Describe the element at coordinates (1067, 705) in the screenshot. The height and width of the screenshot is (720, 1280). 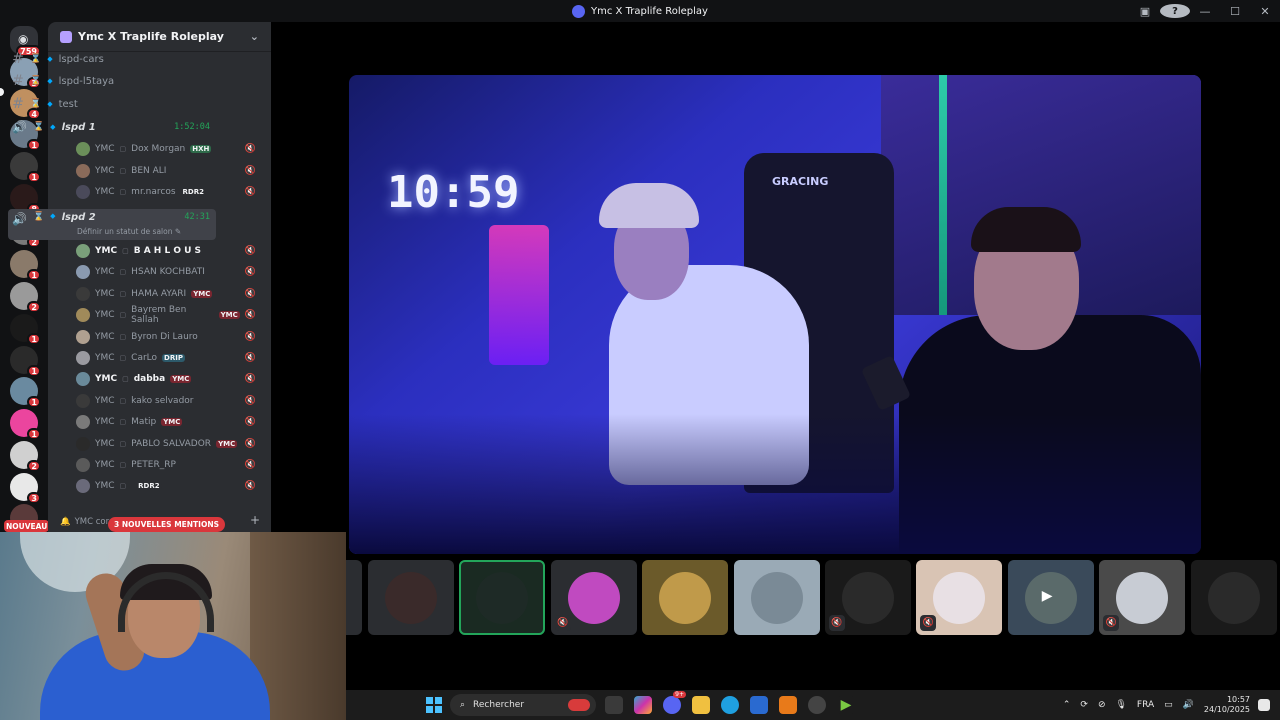
I see `chevron-up-icon: ⌃` at that location.